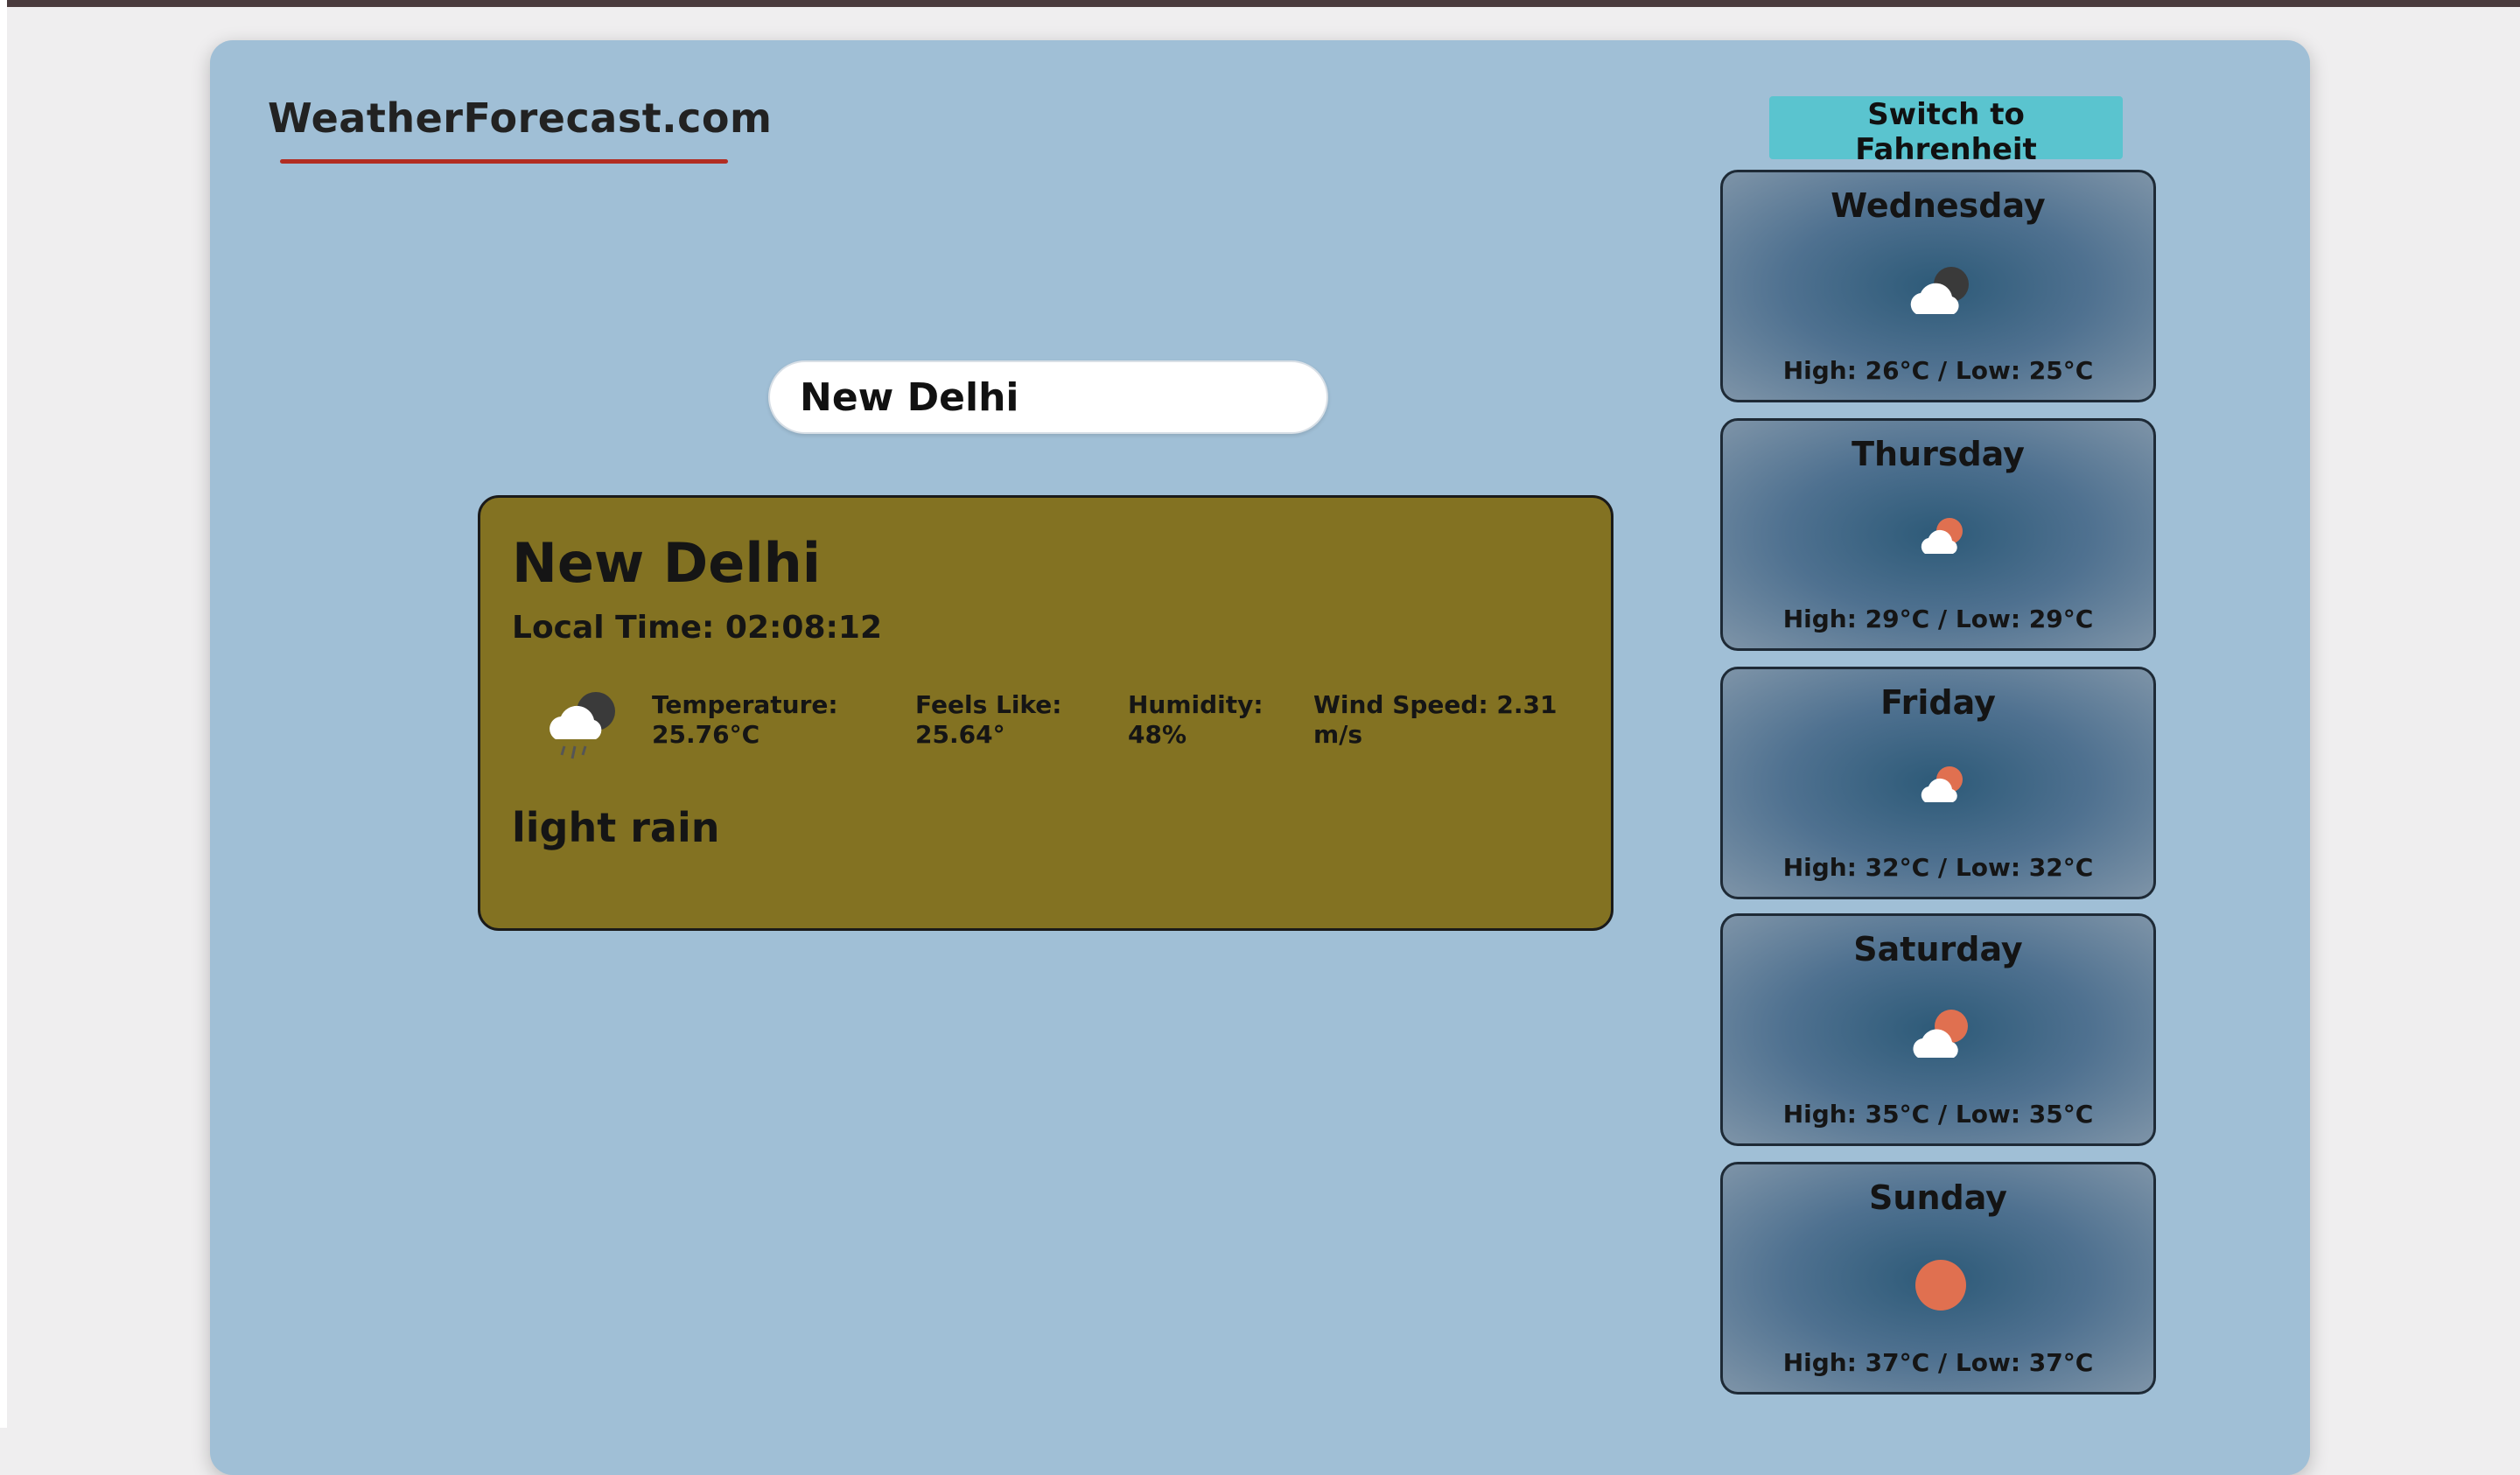  I want to click on rain-night-icon, so click(582, 725).